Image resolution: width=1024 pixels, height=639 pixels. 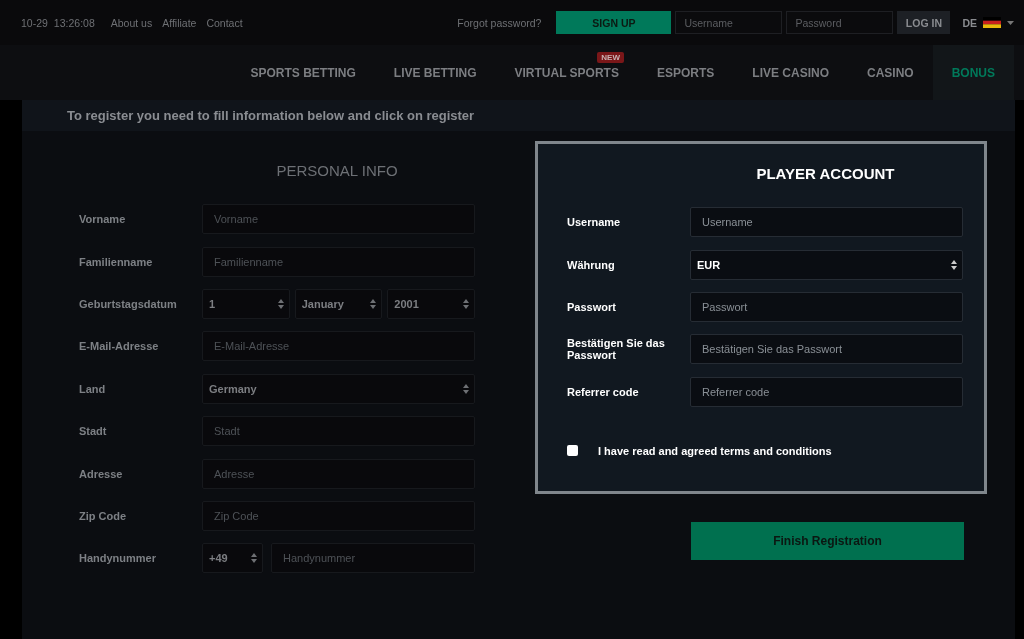 What do you see at coordinates (435, 72) in the screenshot?
I see `nav-tab: LIVE BETTING` at bounding box center [435, 72].